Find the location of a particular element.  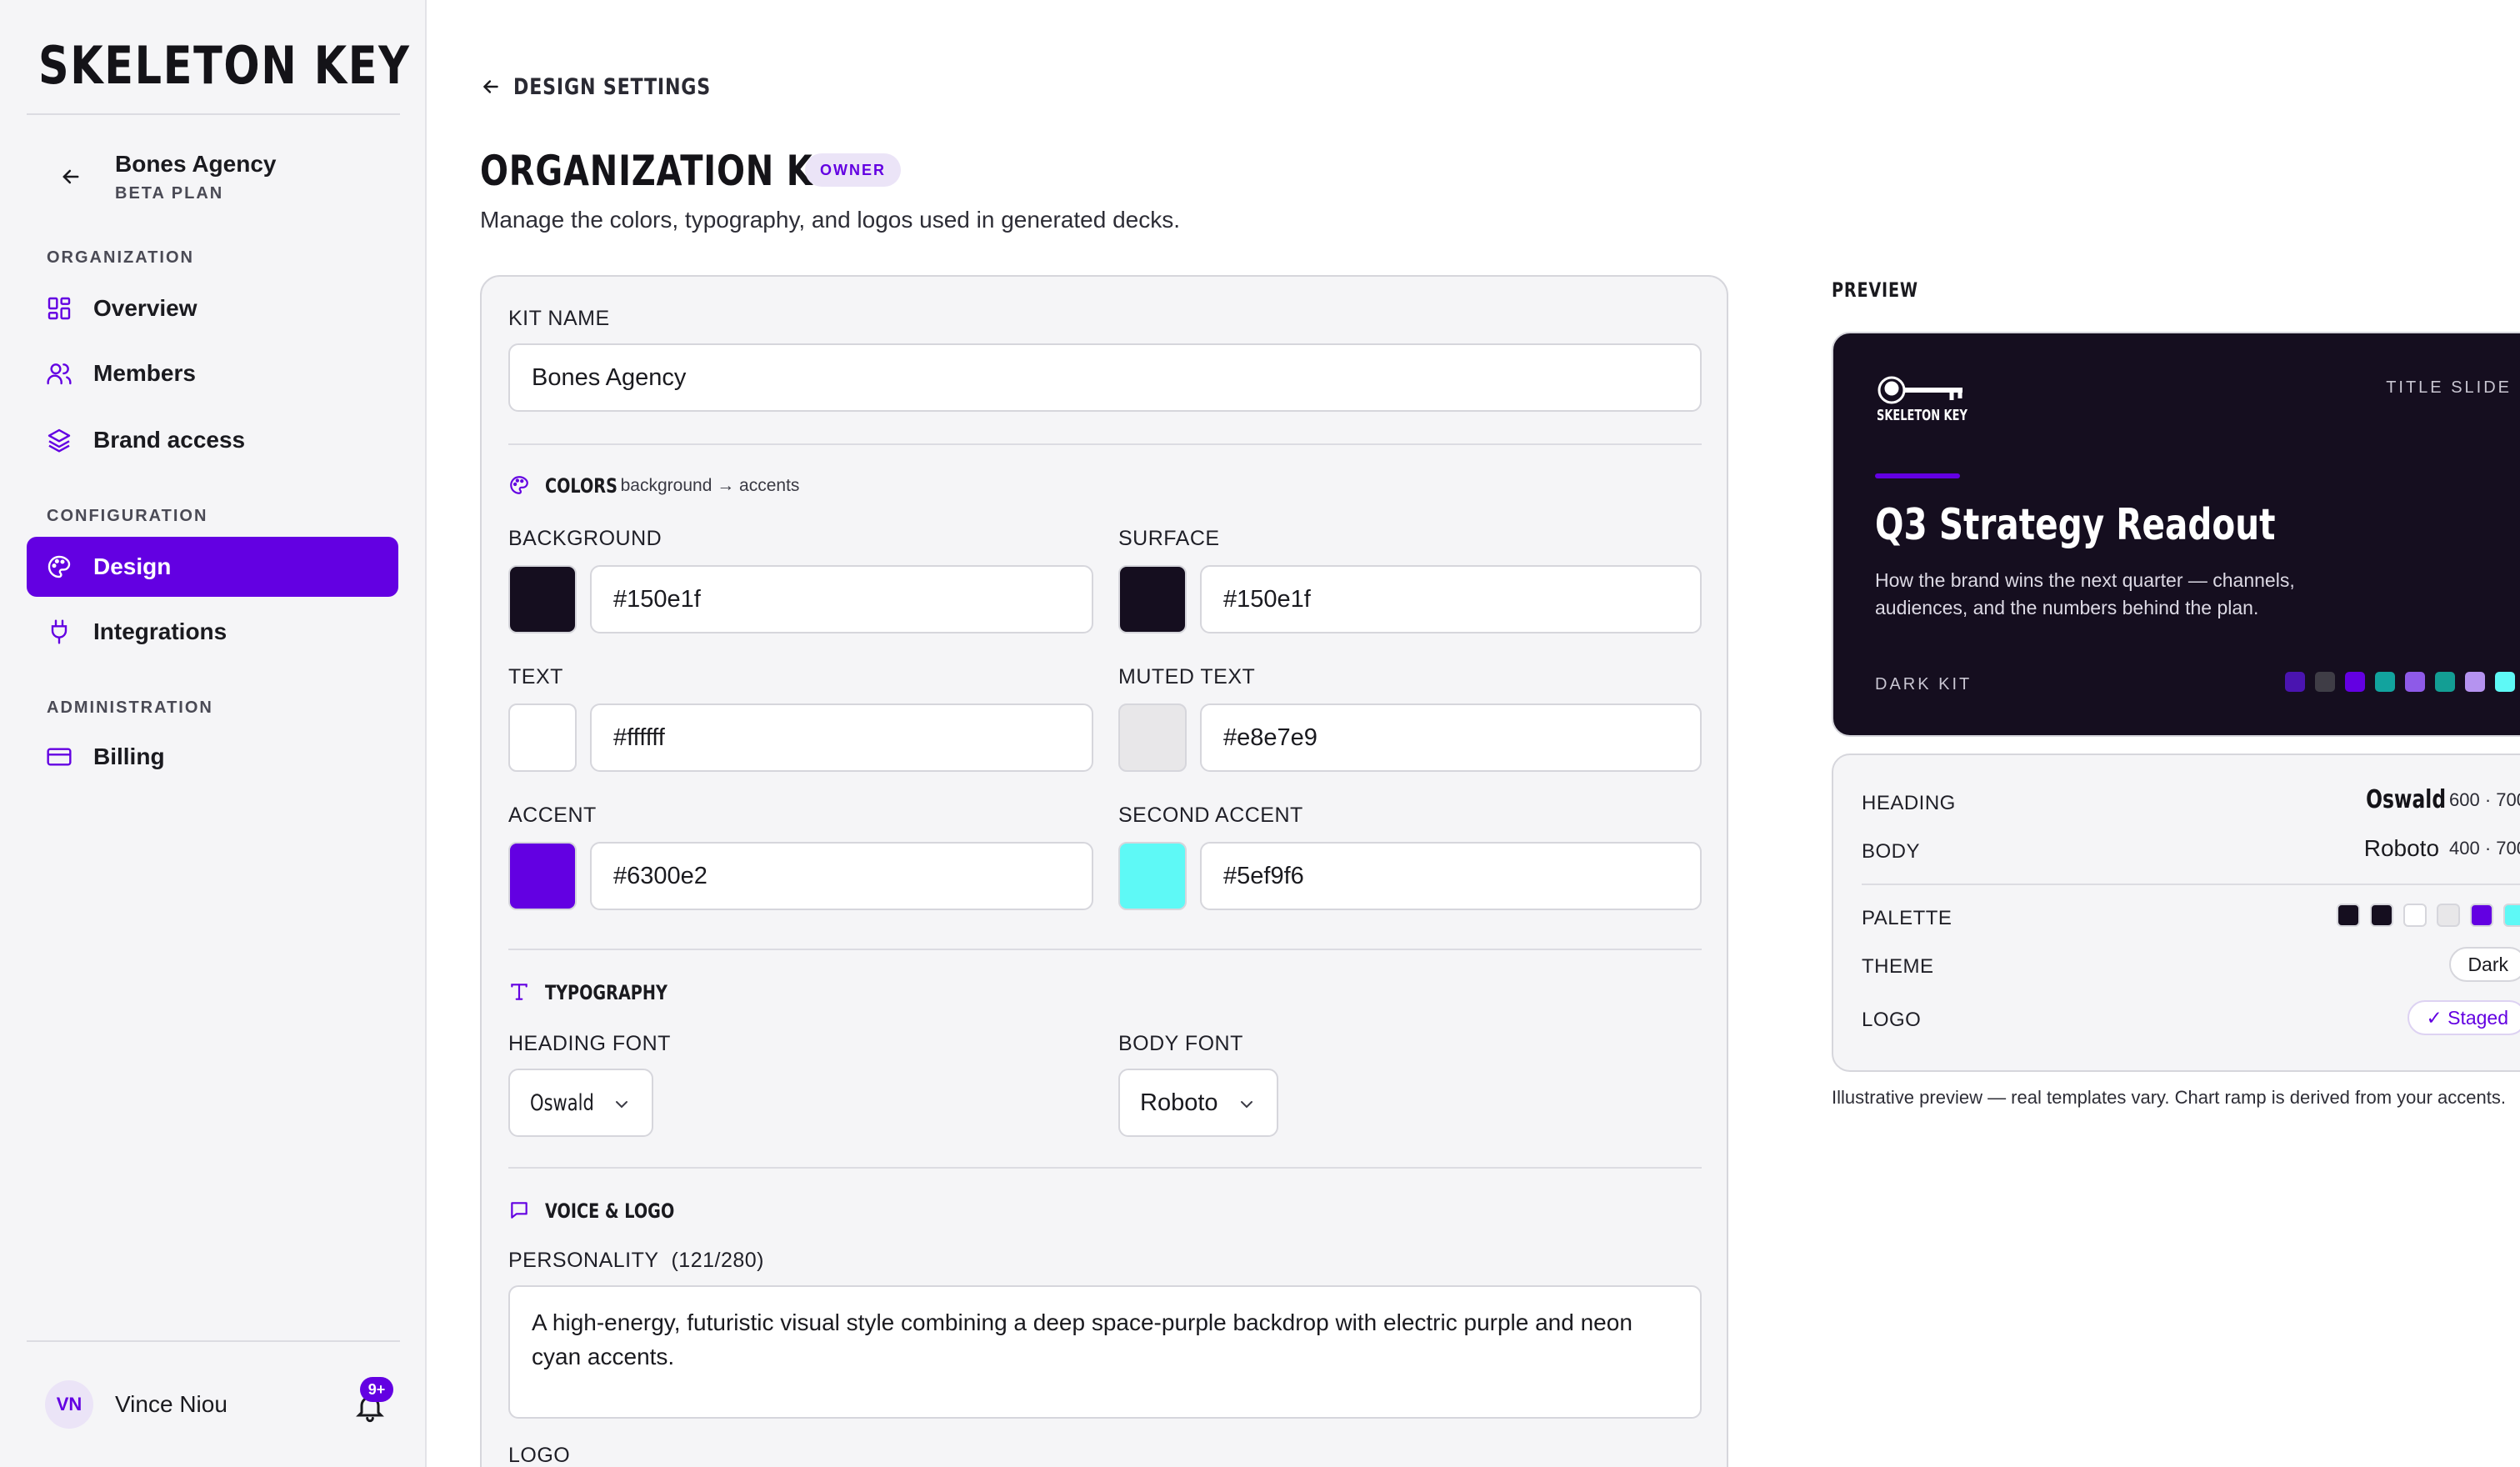

section-organization: ORGANIZATION is located at coordinates (120, 257).